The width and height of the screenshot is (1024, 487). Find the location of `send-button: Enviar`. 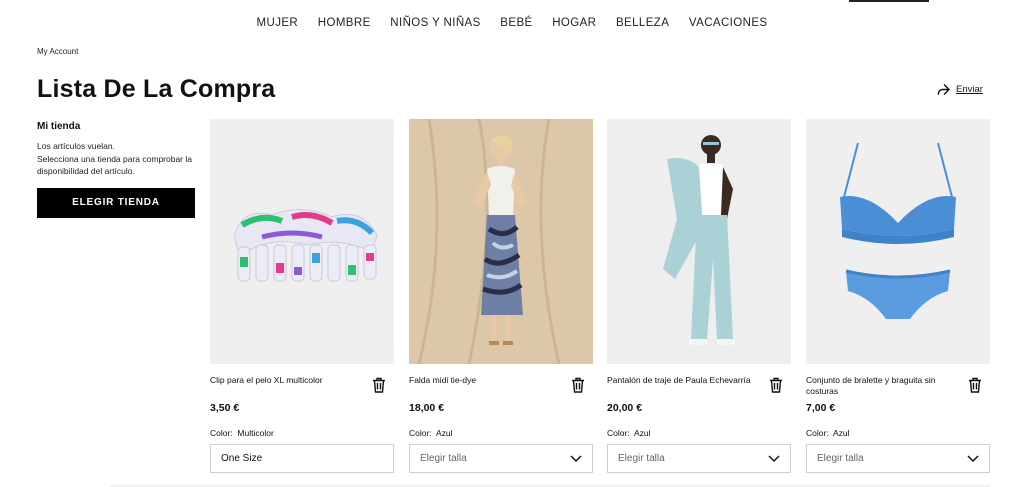

send-button: Enviar is located at coordinates (960, 89).